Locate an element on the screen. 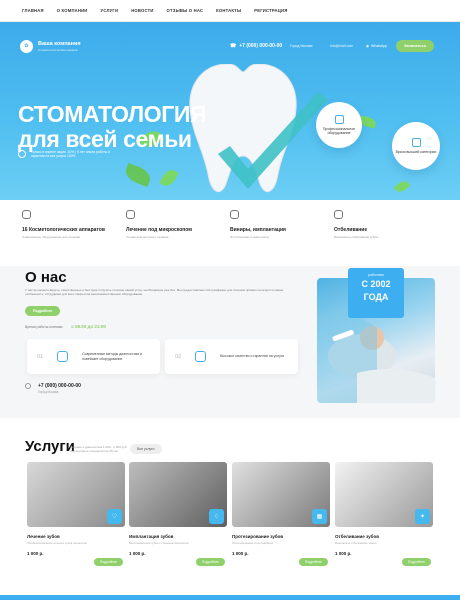 The image size is (460, 600). implant-icon is located at coordinates (234, 214).